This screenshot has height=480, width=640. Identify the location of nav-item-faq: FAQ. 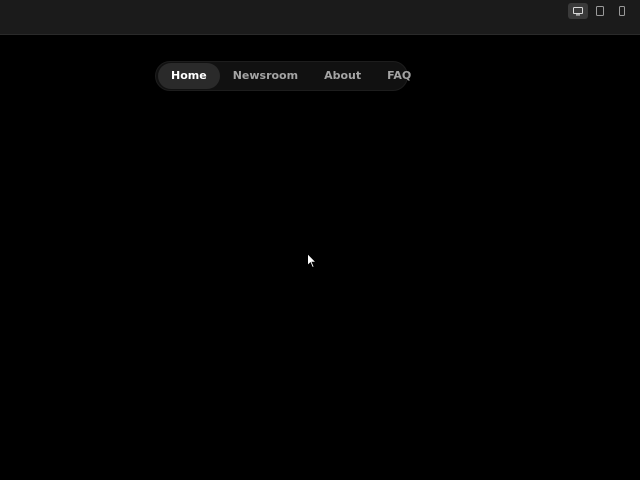
(399, 76).